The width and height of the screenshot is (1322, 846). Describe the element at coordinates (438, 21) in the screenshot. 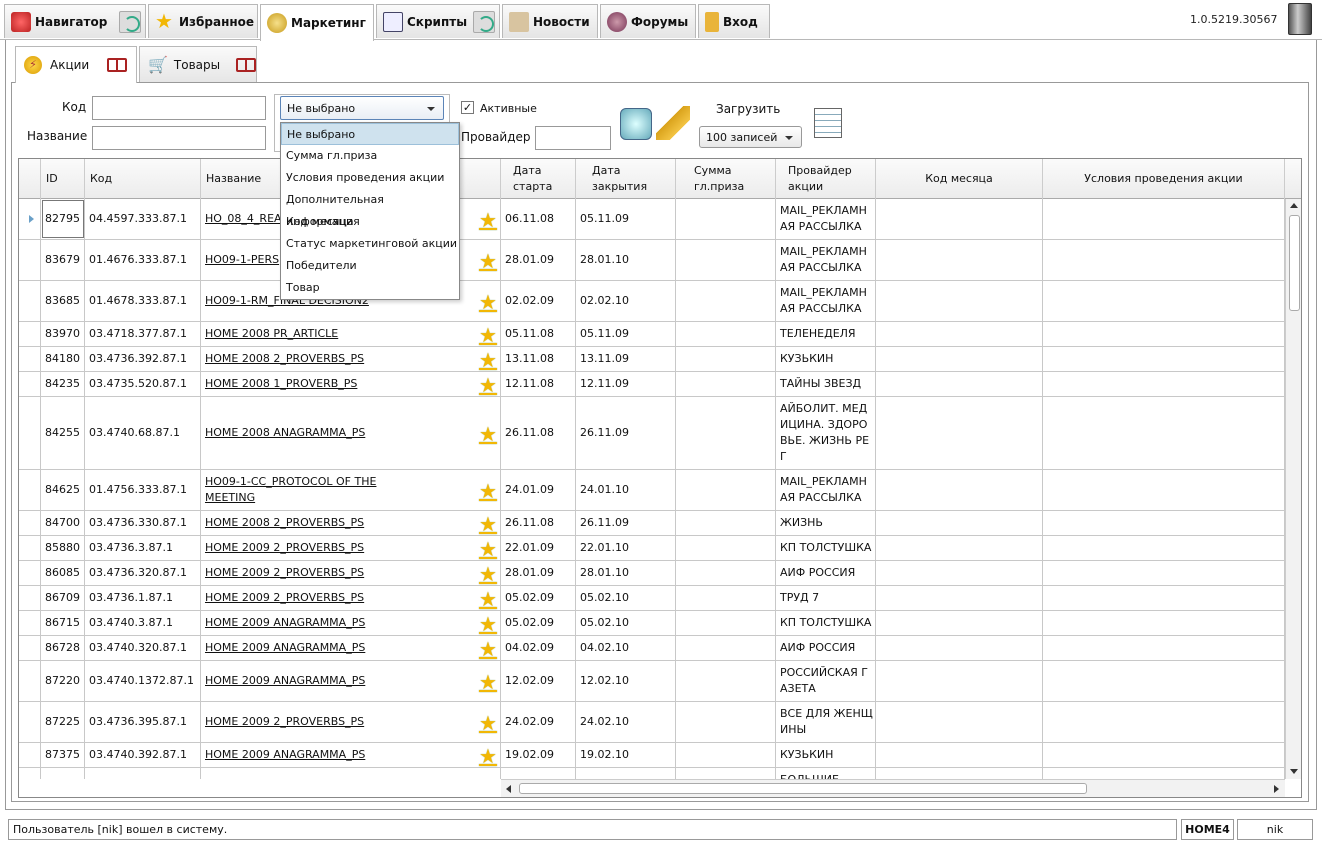

I see `tab-scripts: Скрипты` at that location.